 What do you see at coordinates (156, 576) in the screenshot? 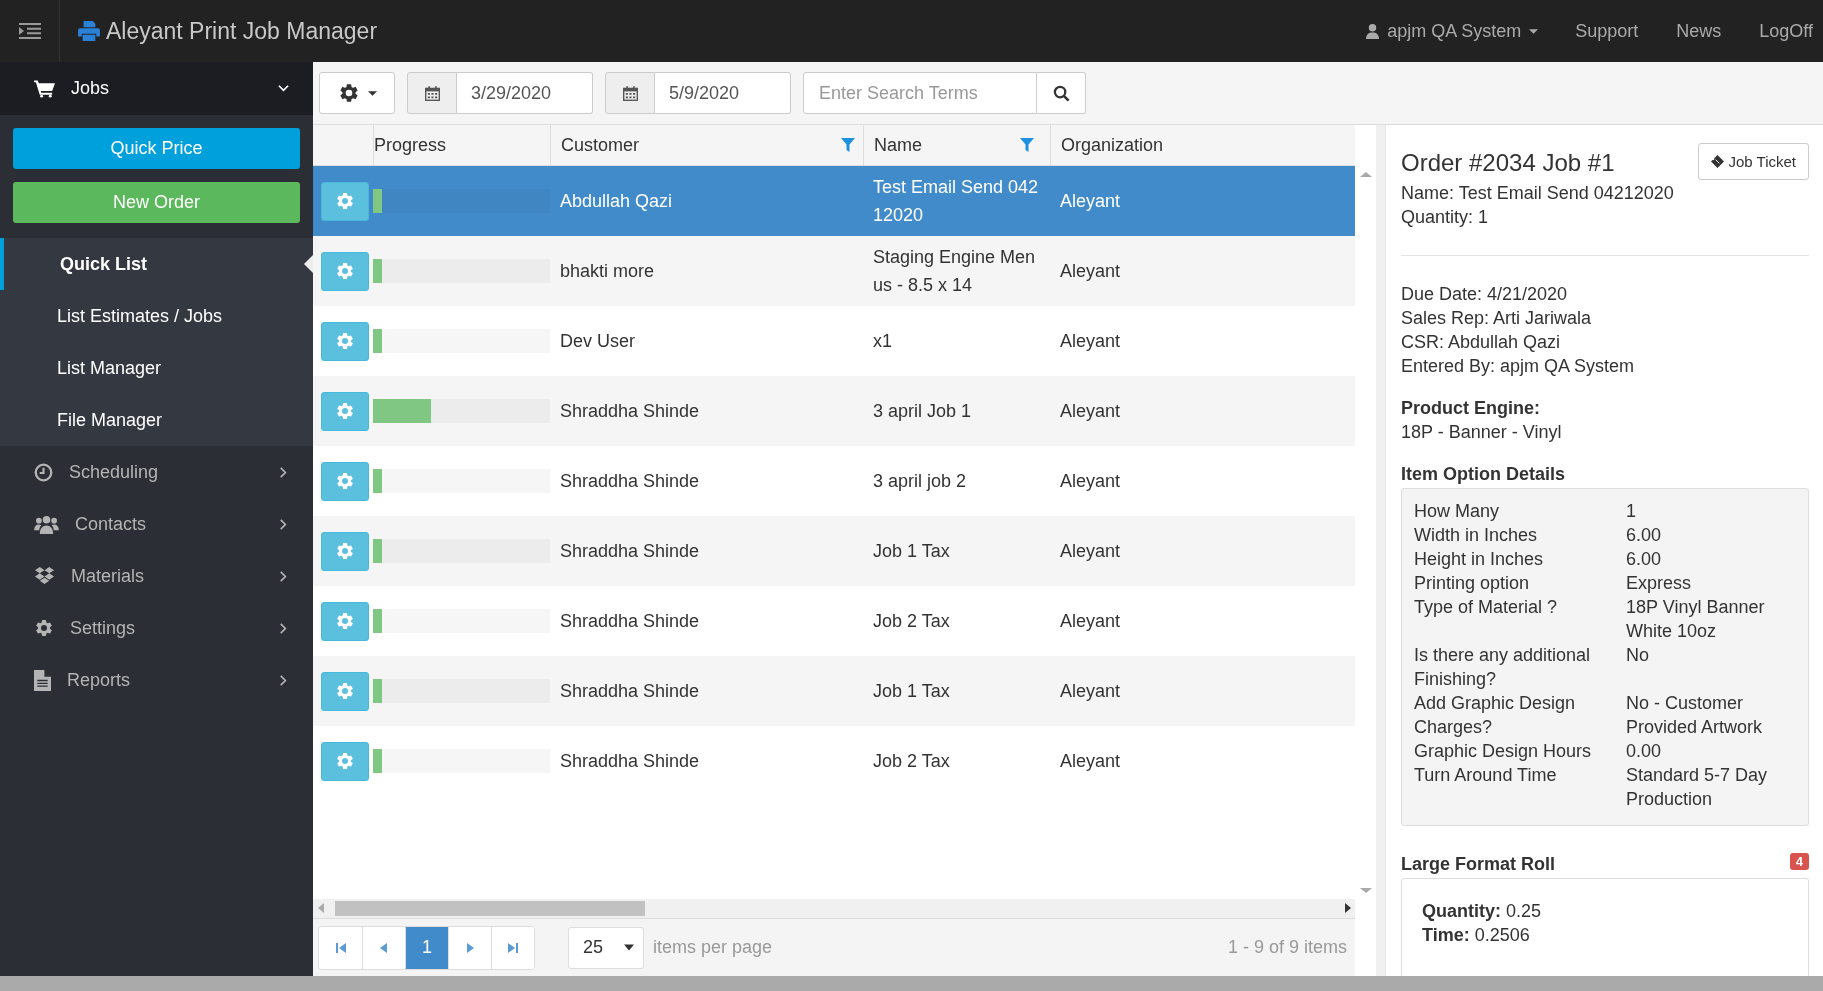
I see `sidebar-item: Materials` at bounding box center [156, 576].